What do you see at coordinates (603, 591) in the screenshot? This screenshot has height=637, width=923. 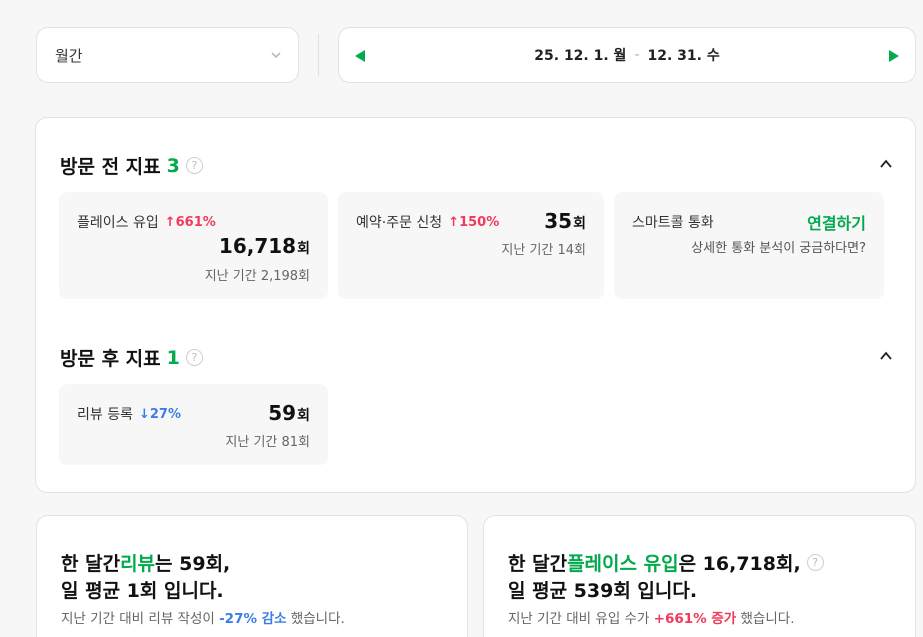 I see `summary-line-2: 일 평균 539회 입니다.` at bounding box center [603, 591].